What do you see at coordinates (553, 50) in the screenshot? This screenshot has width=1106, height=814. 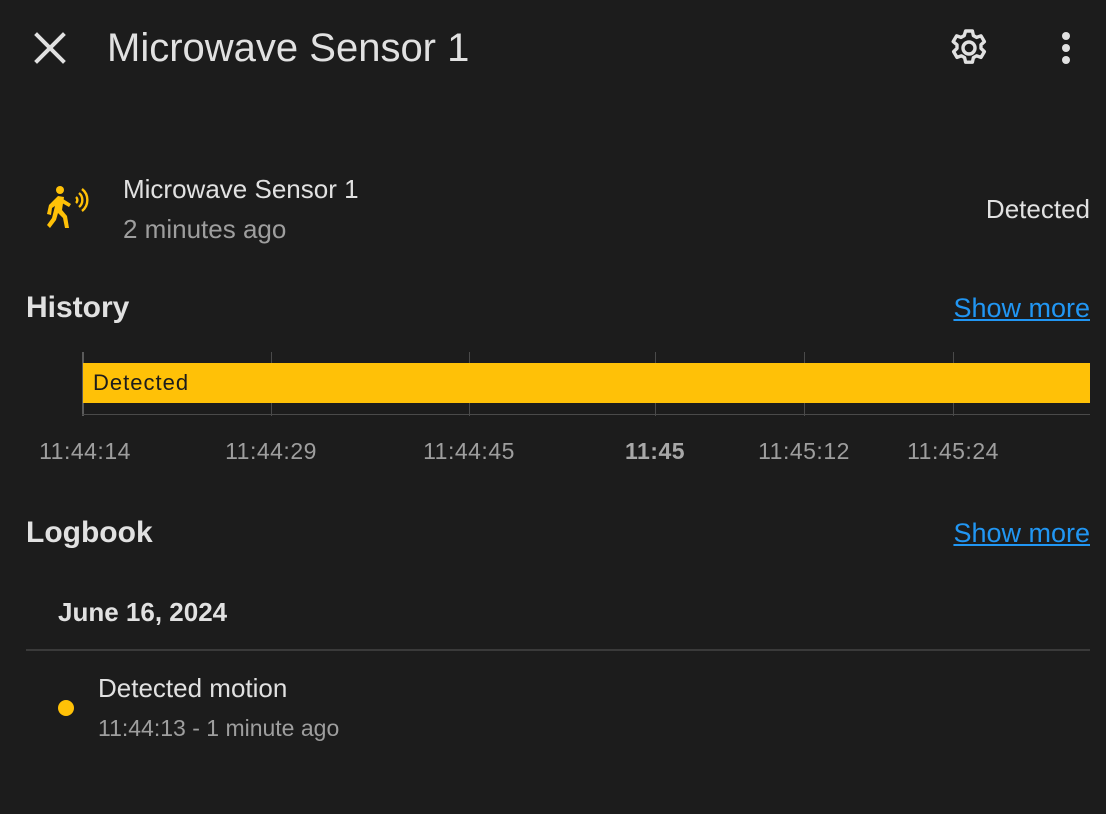 I see `dialog-header: Microwave Sensor 1` at bounding box center [553, 50].